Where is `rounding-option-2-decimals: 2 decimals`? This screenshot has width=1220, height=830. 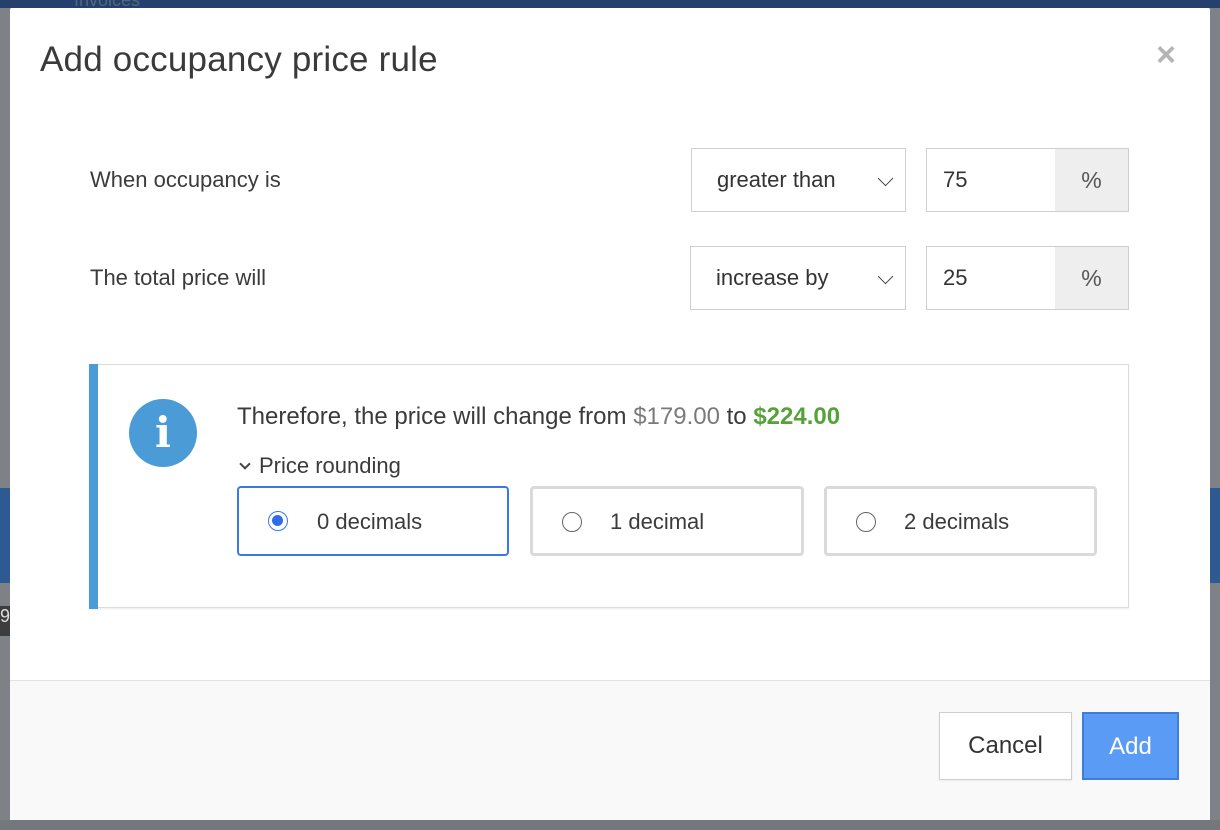 rounding-option-2-decimals: 2 decimals is located at coordinates (960, 521).